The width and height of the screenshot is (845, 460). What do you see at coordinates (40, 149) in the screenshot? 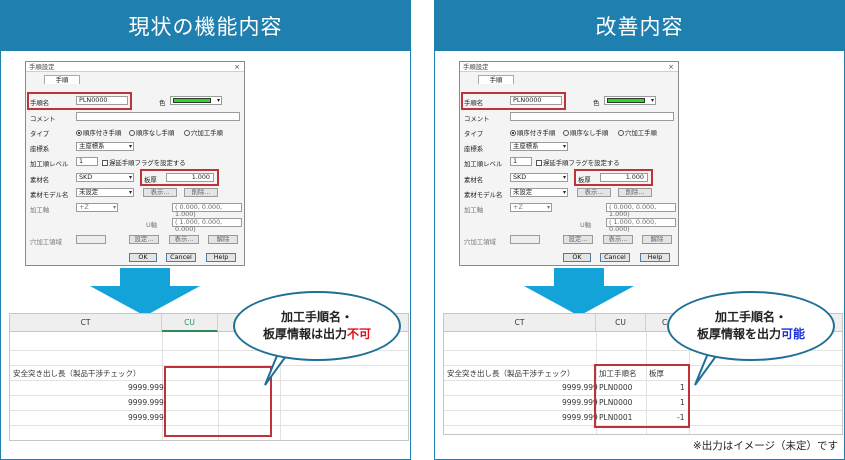
I see `coord-label: 座標系` at bounding box center [40, 149].